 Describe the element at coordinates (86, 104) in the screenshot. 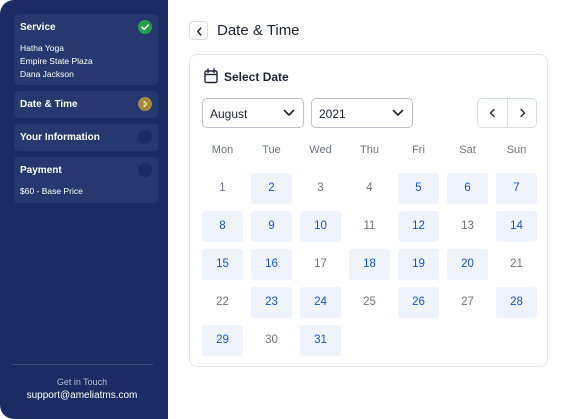

I see `step-date-time: Date & Time` at that location.